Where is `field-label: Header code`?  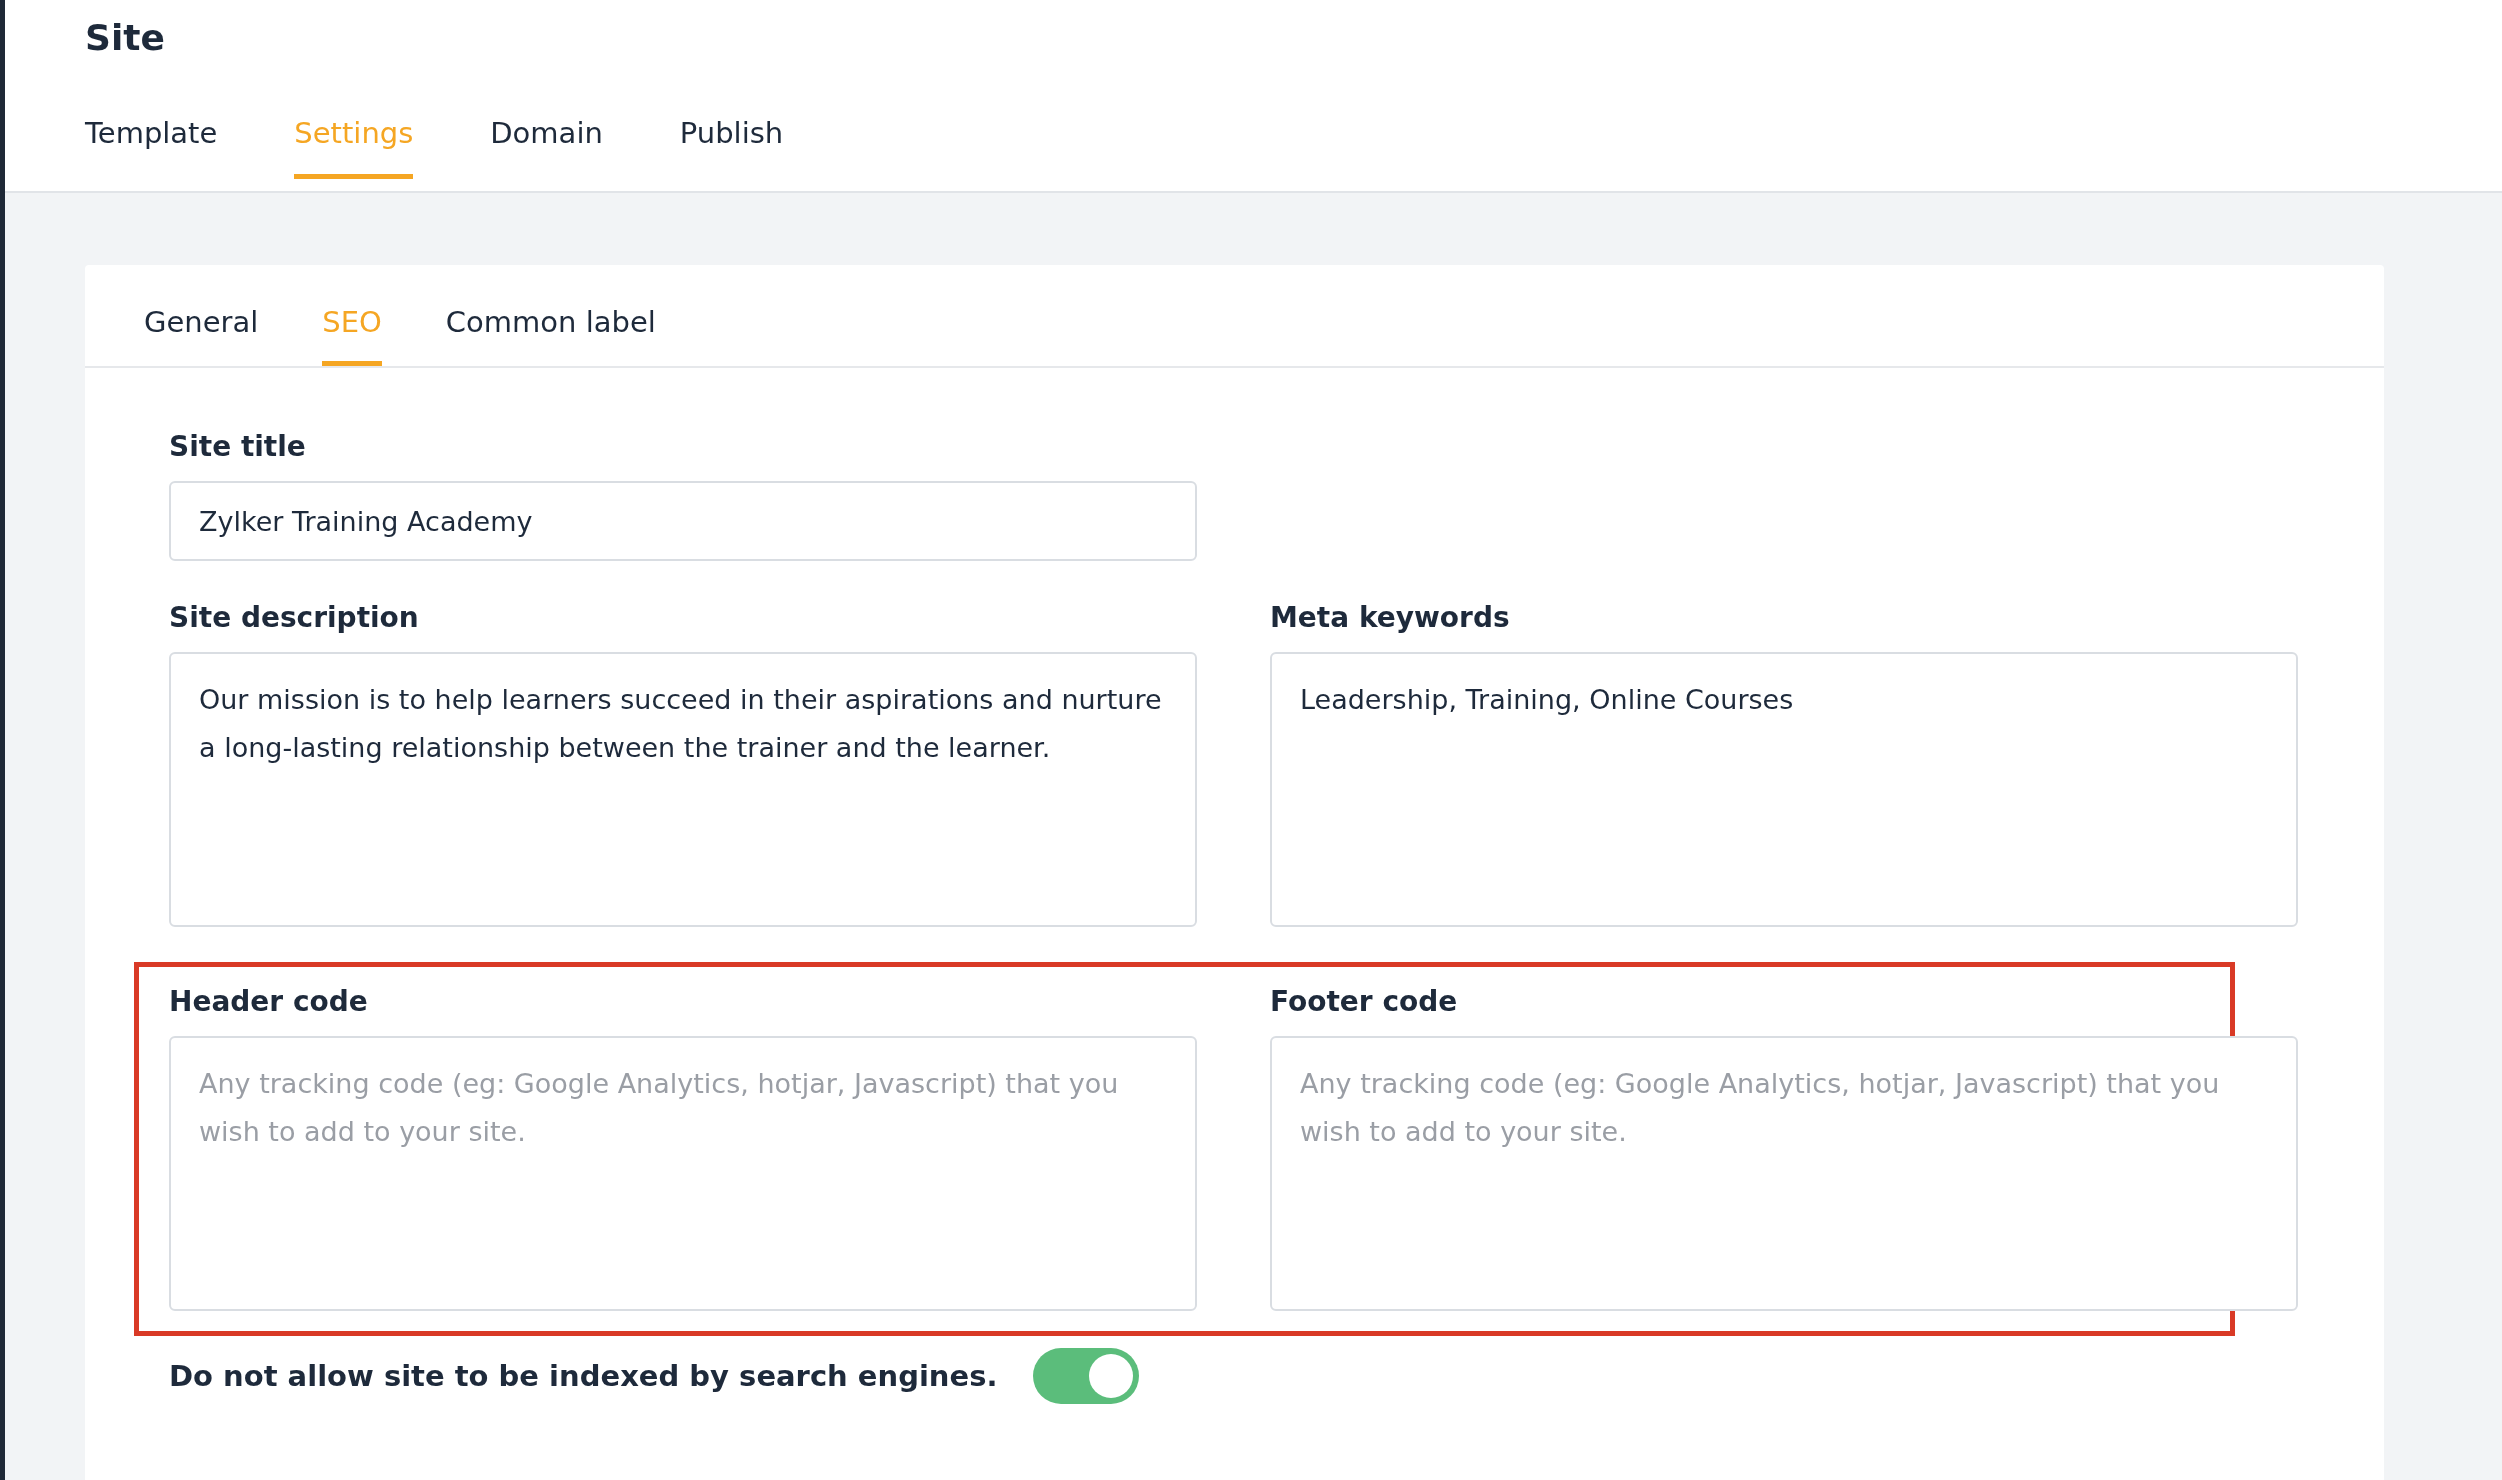
field-label: Header code is located at coordinates (269, 1001).